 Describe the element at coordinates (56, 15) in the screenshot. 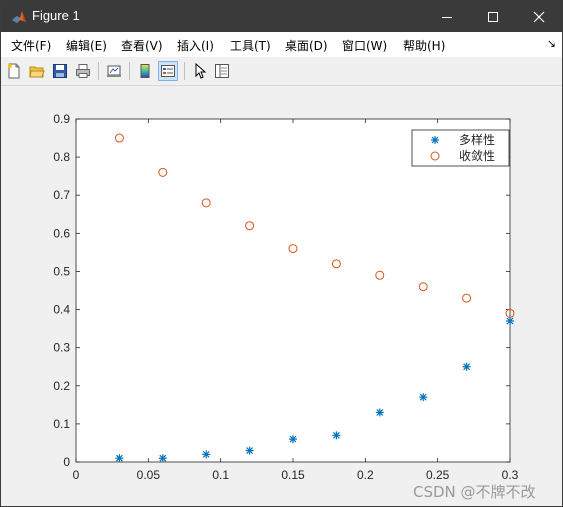

I see `window-title: Figure 1` at that location.